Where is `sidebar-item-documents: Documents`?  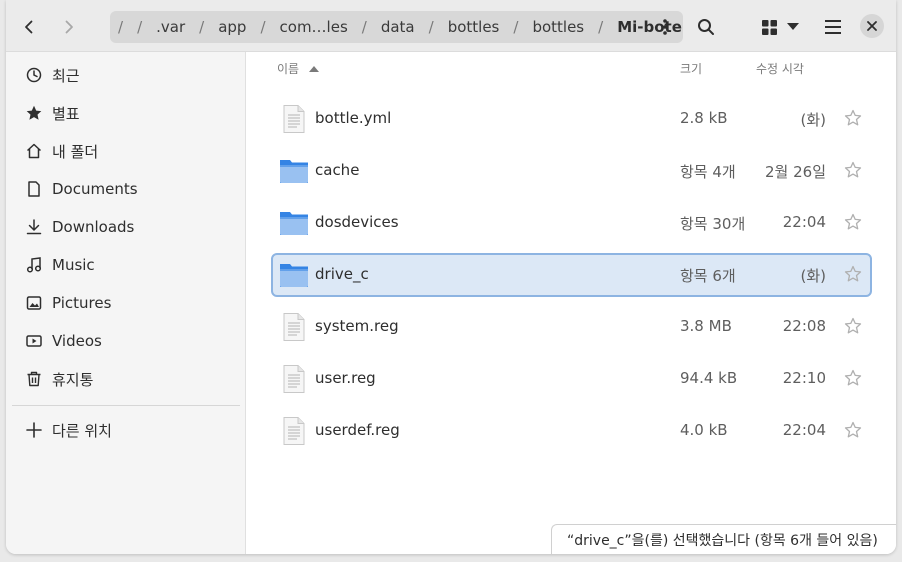
sidebar-item-documents: Documents is located at coordinates (126, 189).